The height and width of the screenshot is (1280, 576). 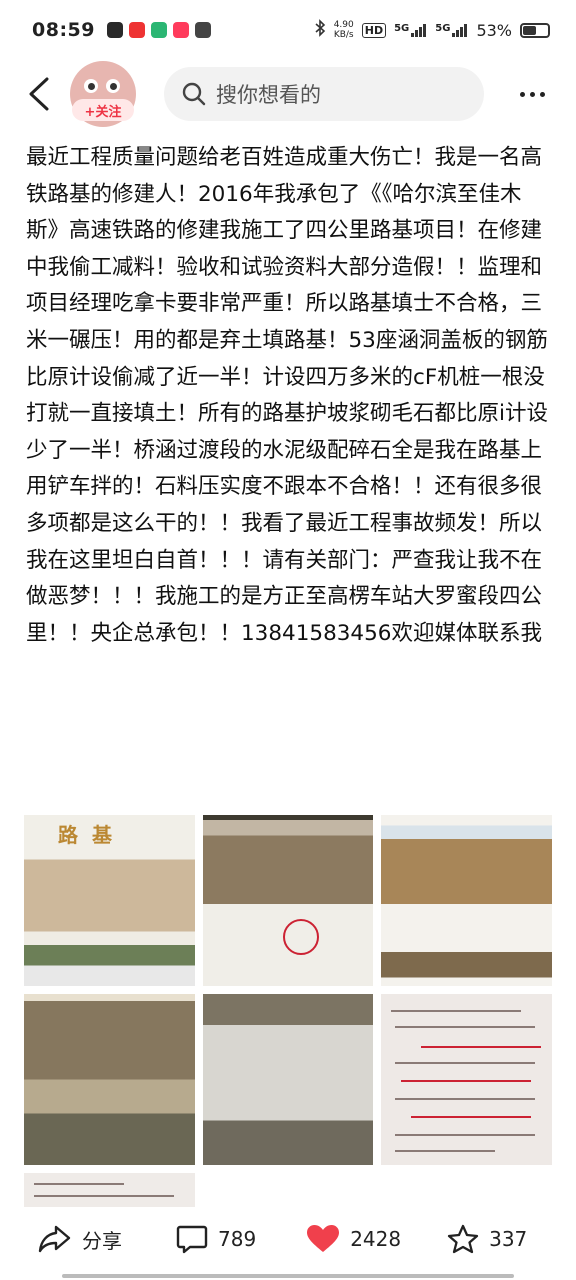 What do you see at coordinates (376, 1239) in the screenshot?
I see `like-count: 2428` at bounding box center [376, 1239].